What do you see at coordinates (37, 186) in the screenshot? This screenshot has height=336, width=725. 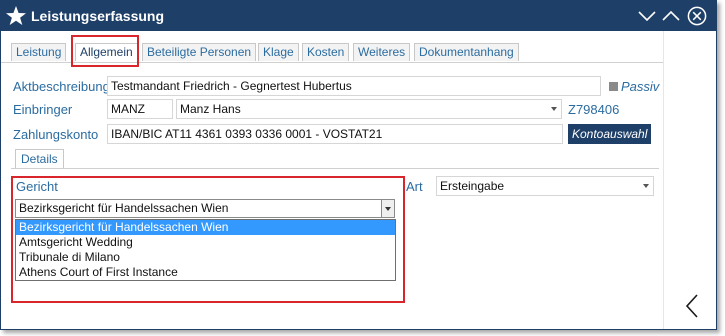 I see `gericht-label: Gericht` at bounding box center [37, 186].